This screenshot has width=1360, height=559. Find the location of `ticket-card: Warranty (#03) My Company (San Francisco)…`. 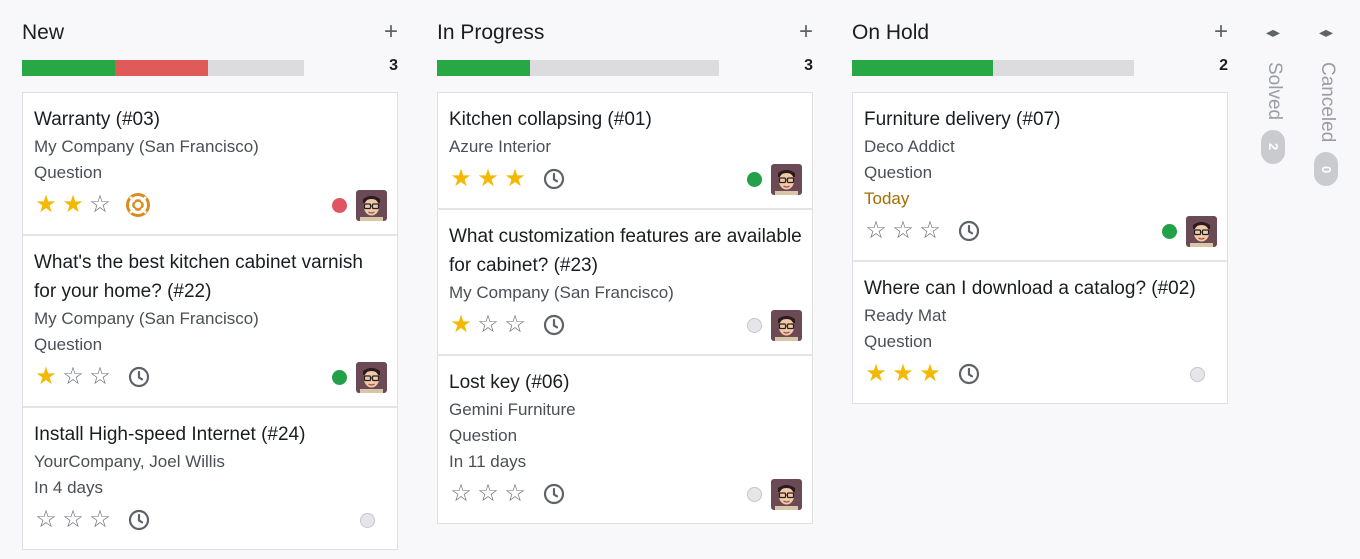

ticket-card: Warranty (#03) My Company (San Francisco)… is located at coordinates (210, 164).